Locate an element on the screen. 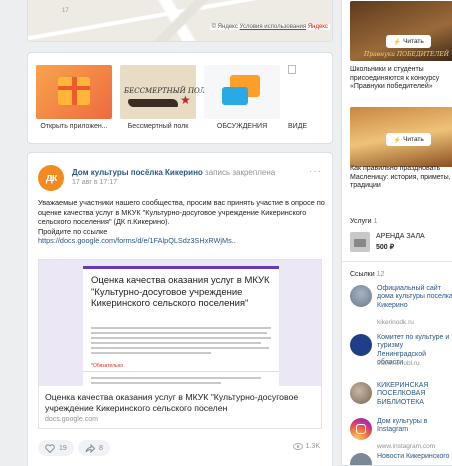  post-author-link: Дом культуры посёлка Кикерино is located at coordinates (137, 172).